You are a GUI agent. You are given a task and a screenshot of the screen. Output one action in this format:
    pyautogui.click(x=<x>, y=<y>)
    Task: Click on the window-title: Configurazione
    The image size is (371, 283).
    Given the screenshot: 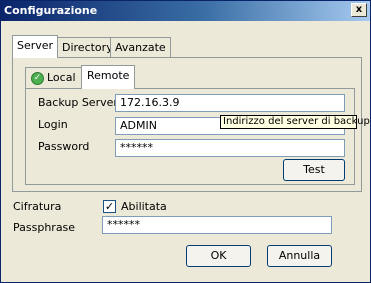 What is the action you would take?
    pyautogui.click(x=51, y=10)
    